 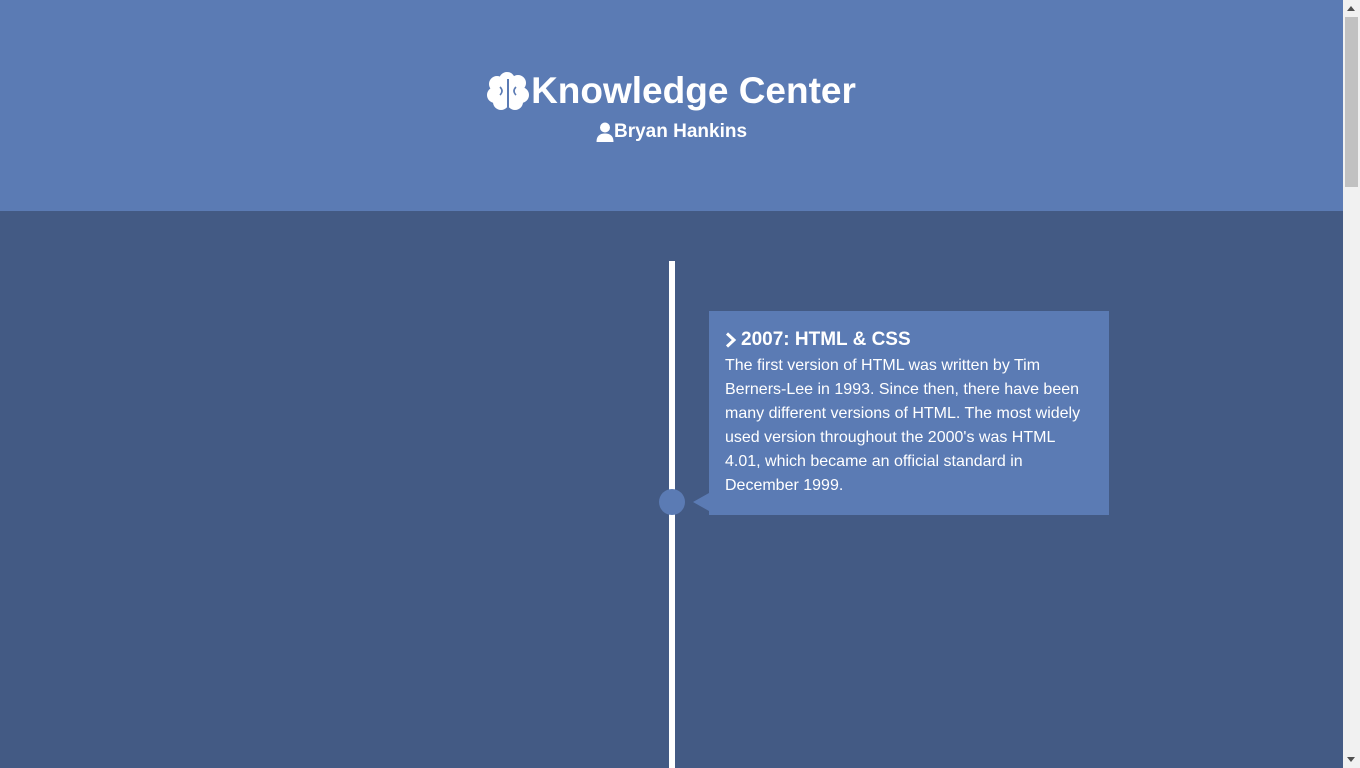 What do you see at coordinates (826, 339) in the screenshot?
I see `card-title: 2007: HTML & CSS` at bounding box center [826, 339].